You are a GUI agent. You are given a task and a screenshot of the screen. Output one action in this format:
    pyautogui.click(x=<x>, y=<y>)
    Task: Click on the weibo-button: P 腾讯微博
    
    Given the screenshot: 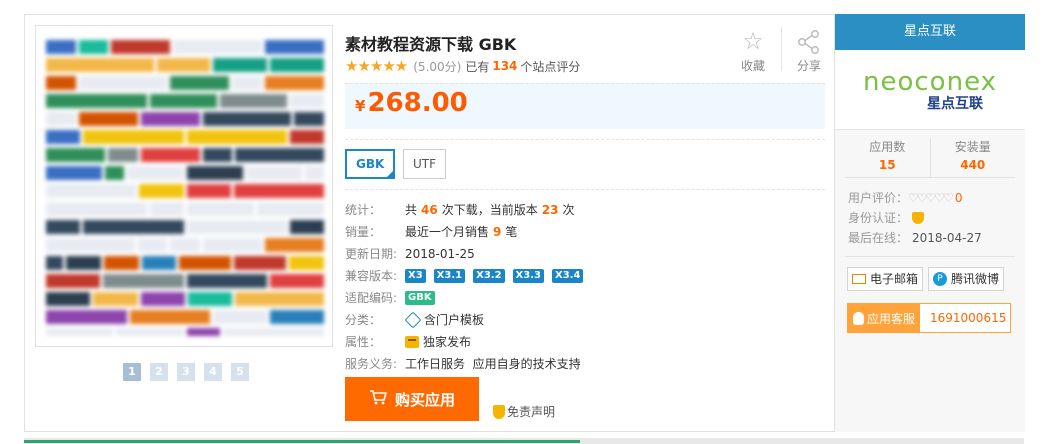 What is the action you would take?
    pyautogui.click(x=966, y=279)
    